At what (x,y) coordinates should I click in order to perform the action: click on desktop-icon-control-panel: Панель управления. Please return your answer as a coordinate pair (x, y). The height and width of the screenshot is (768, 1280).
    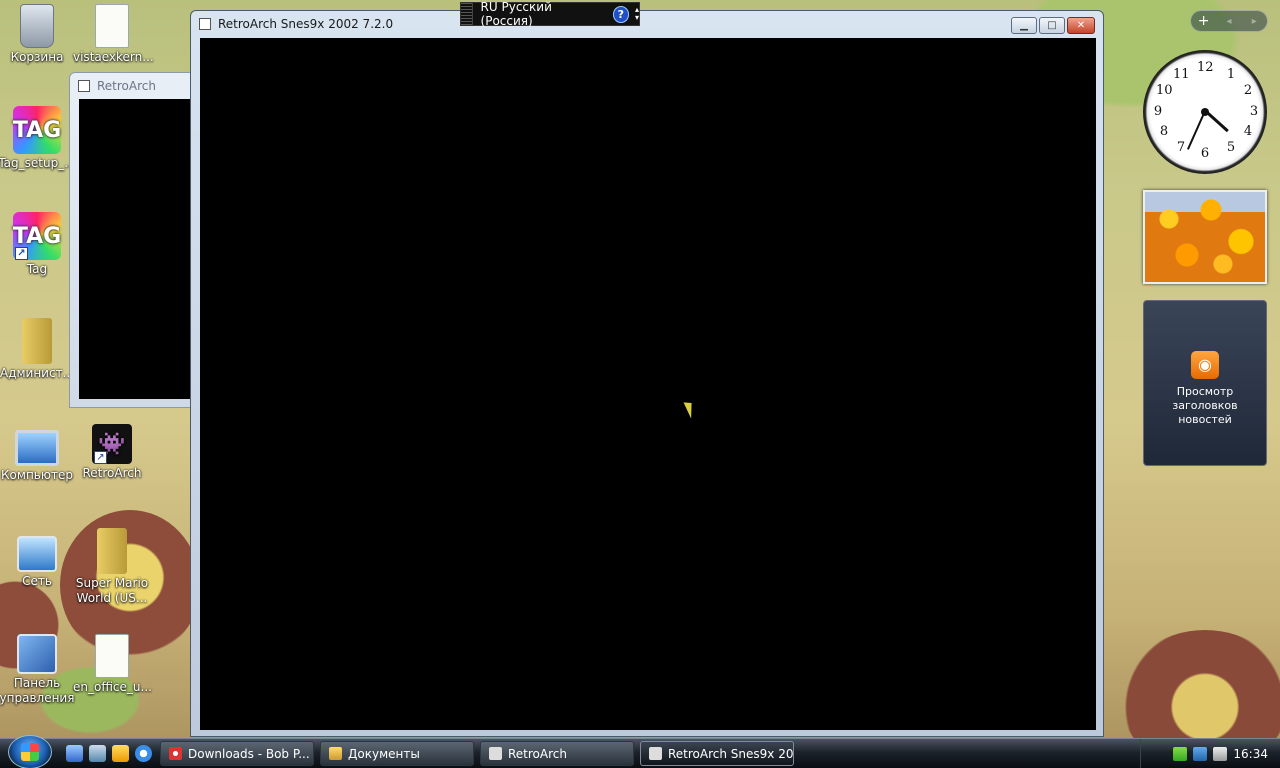
    Looking at the image, I should click on (38, 670).